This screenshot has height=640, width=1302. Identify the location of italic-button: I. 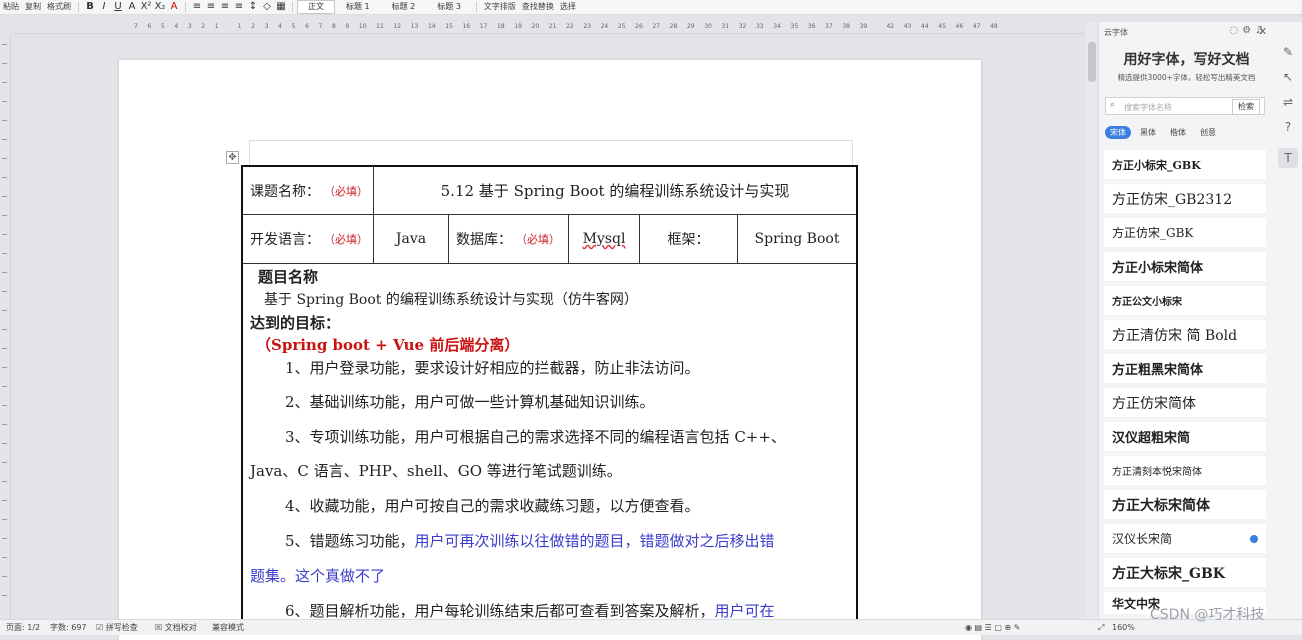
(104, 7).